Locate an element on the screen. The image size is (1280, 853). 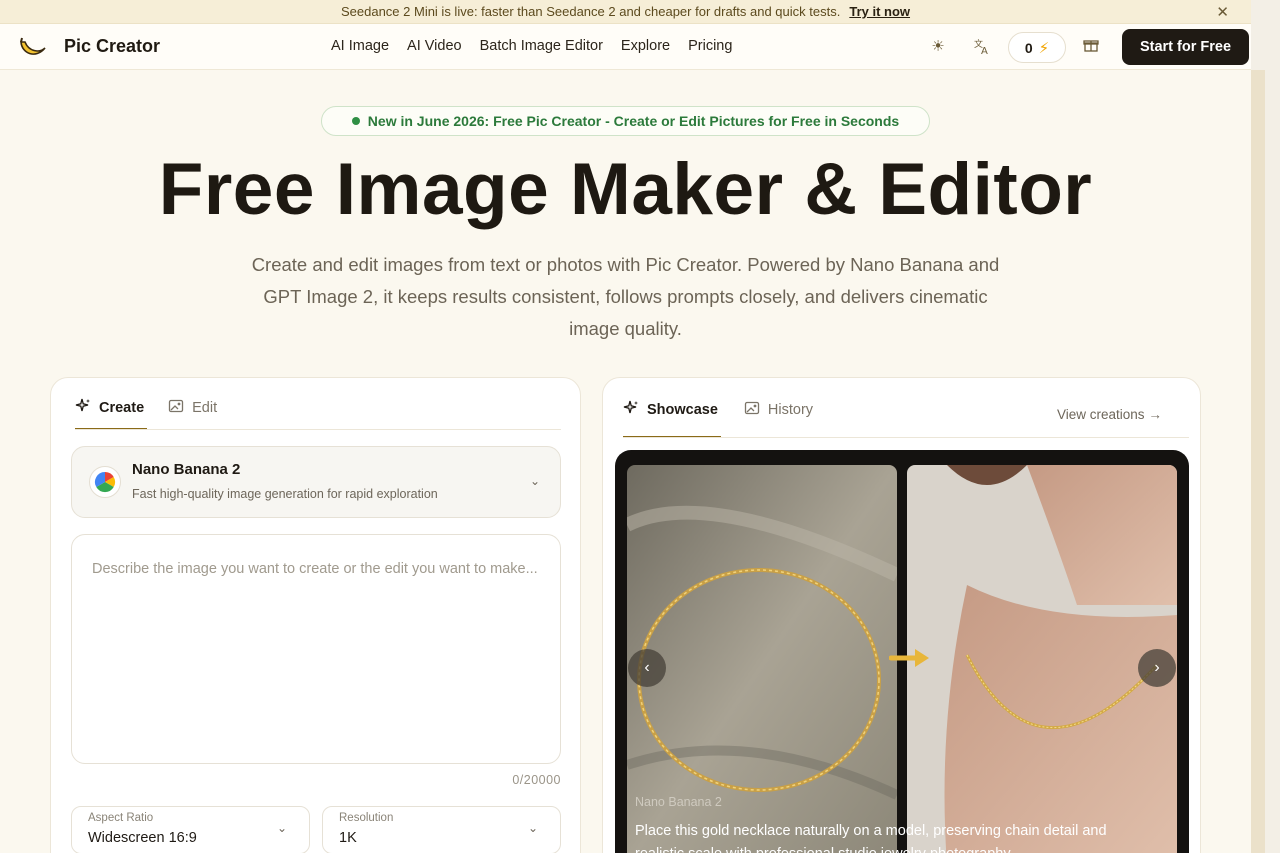
model-logo-icon is located at coordinates (105, 482).